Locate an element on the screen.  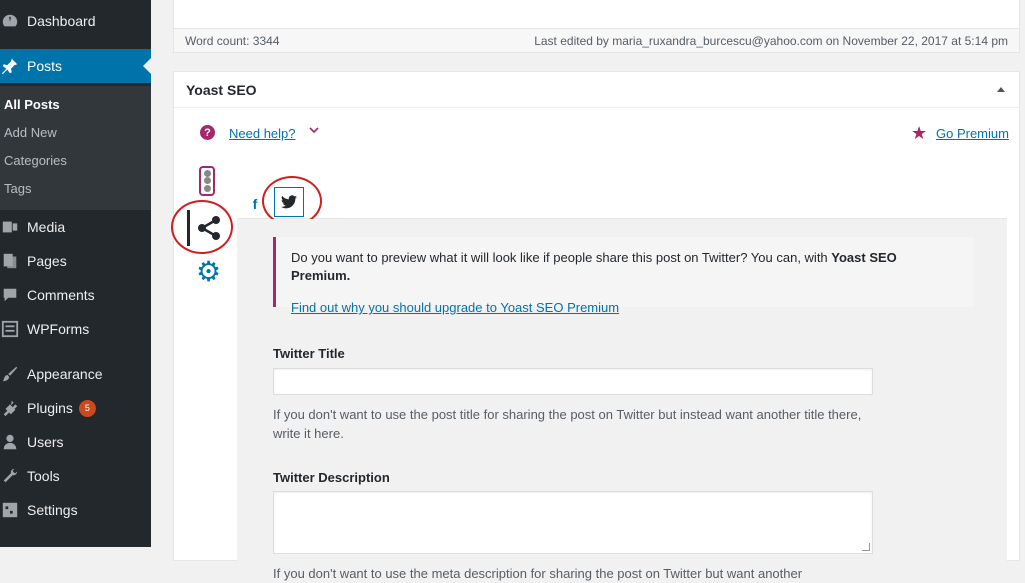
metabox-title: Yoast SEO is located at coordinates (221, 89).